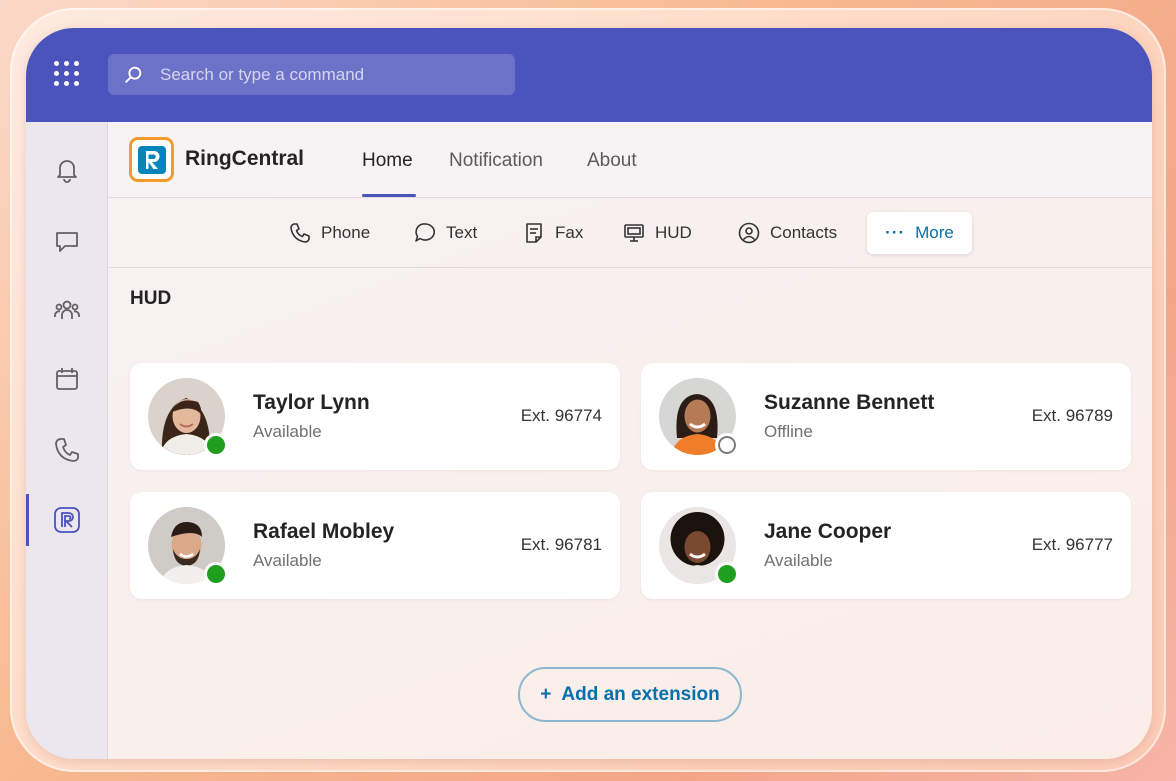 The image size is (1176, 781). What do you see at coordinates (346, 232) in the screenshot?
I see `phone-label: Phone` at bounding box center [346, 232].